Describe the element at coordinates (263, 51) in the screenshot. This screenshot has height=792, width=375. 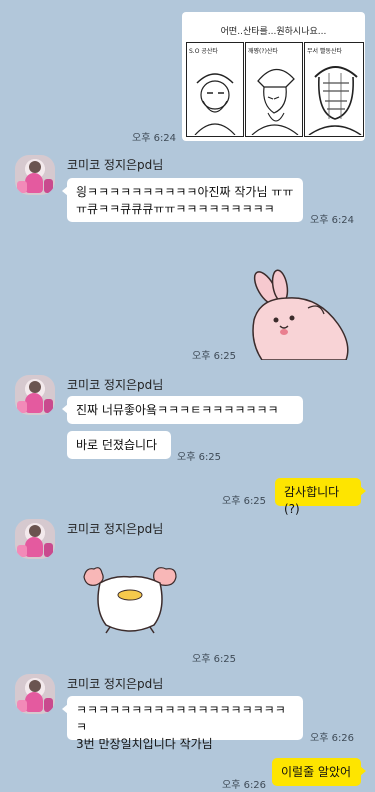
I see `comic-panel-label: 깨쨩(?)산타` at that location.